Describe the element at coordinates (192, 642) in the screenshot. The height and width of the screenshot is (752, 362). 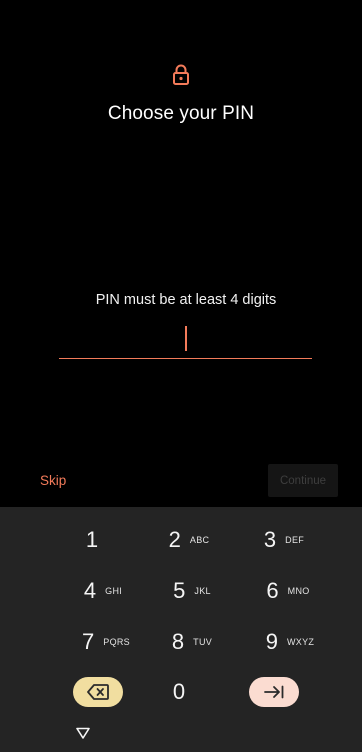
I see `key-8: 8 TUV` at that location.